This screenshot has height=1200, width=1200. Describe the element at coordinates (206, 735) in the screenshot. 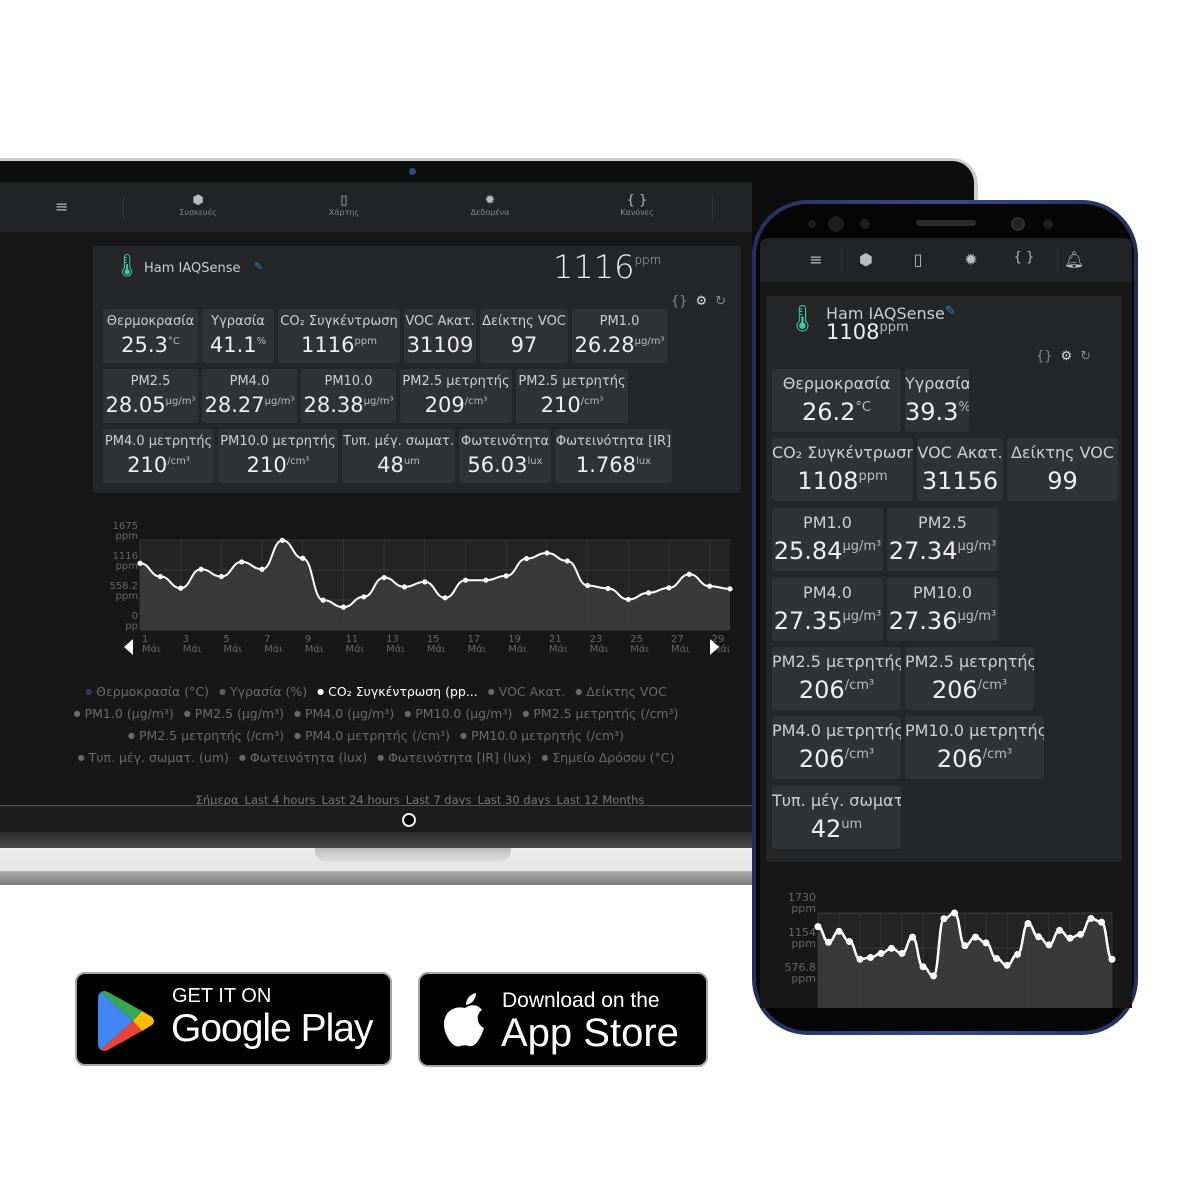

I see `legend-item: PM2.5 μετρητής (/cm³)` at that location.